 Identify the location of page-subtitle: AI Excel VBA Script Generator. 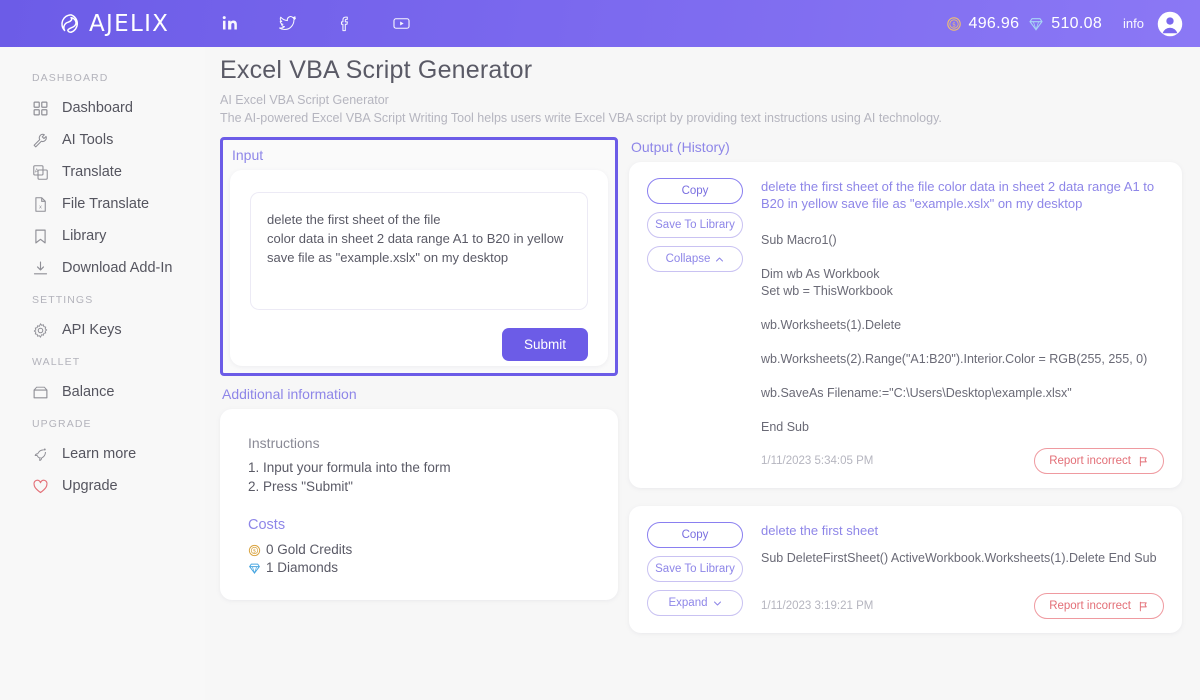
(304, 100).